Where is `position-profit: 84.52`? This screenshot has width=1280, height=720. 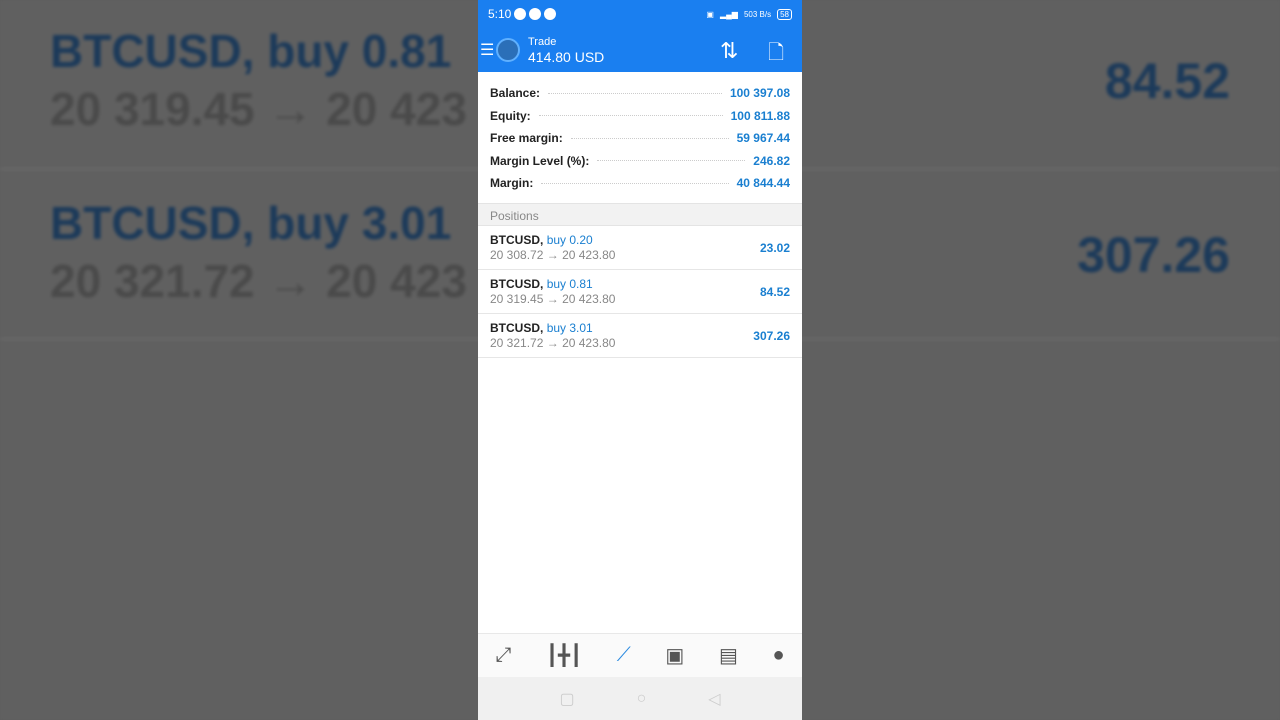 position-profit: 84.52 is located at coordinates (774, 291).